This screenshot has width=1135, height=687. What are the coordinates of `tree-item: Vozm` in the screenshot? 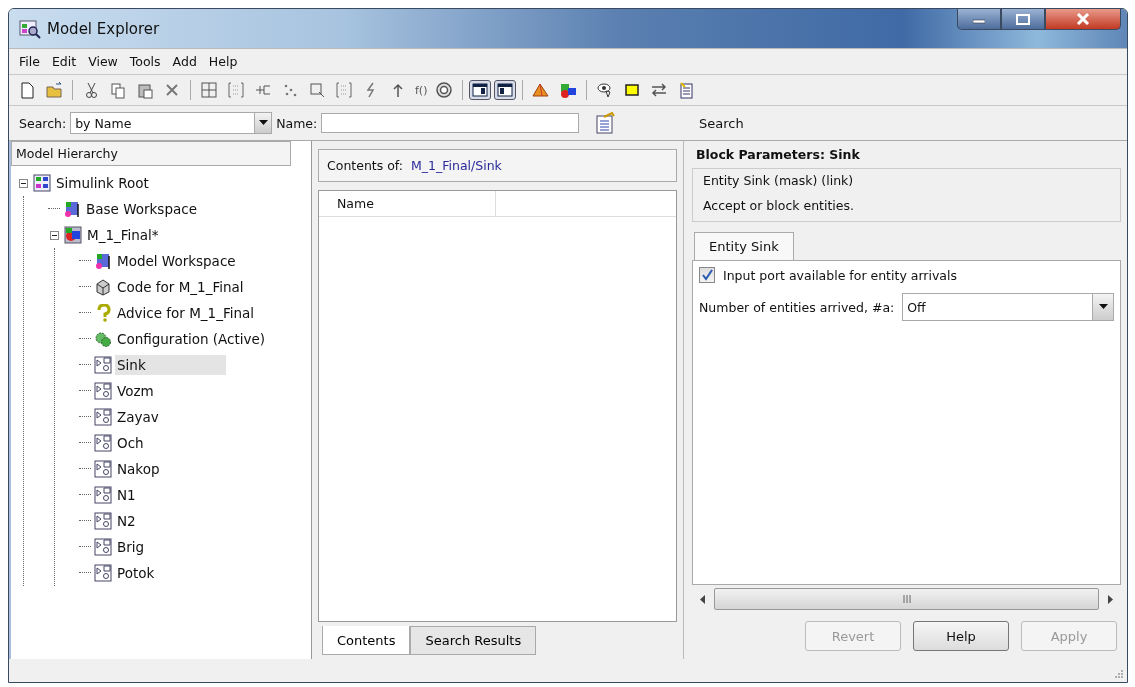 It's located at (135, 391).